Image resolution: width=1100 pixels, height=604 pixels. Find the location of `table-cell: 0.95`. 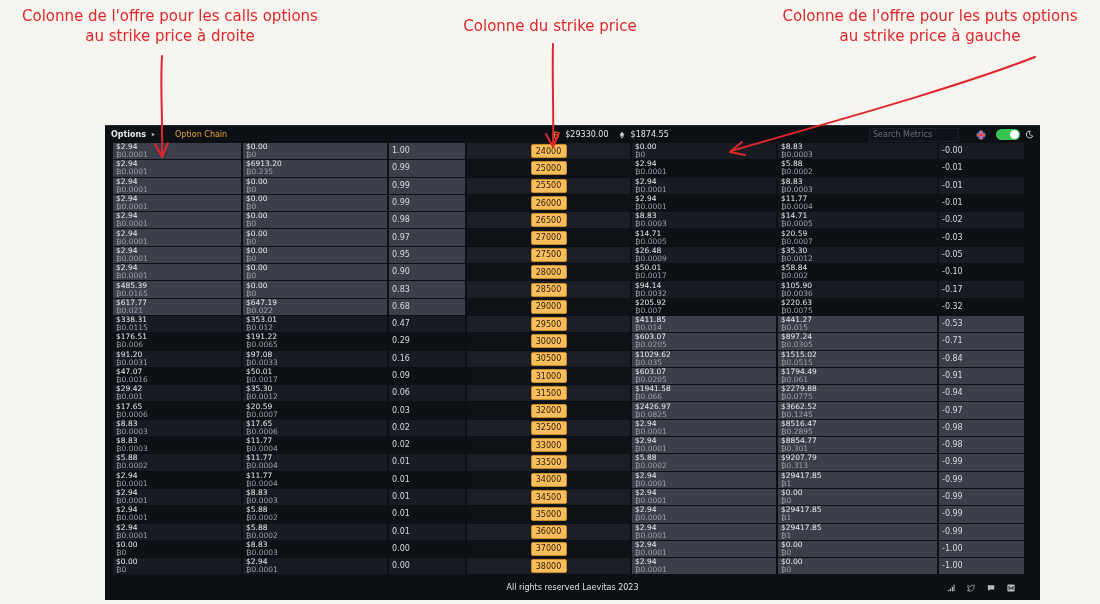

table-cell: 0.95 is located at coordinates (427, 255).